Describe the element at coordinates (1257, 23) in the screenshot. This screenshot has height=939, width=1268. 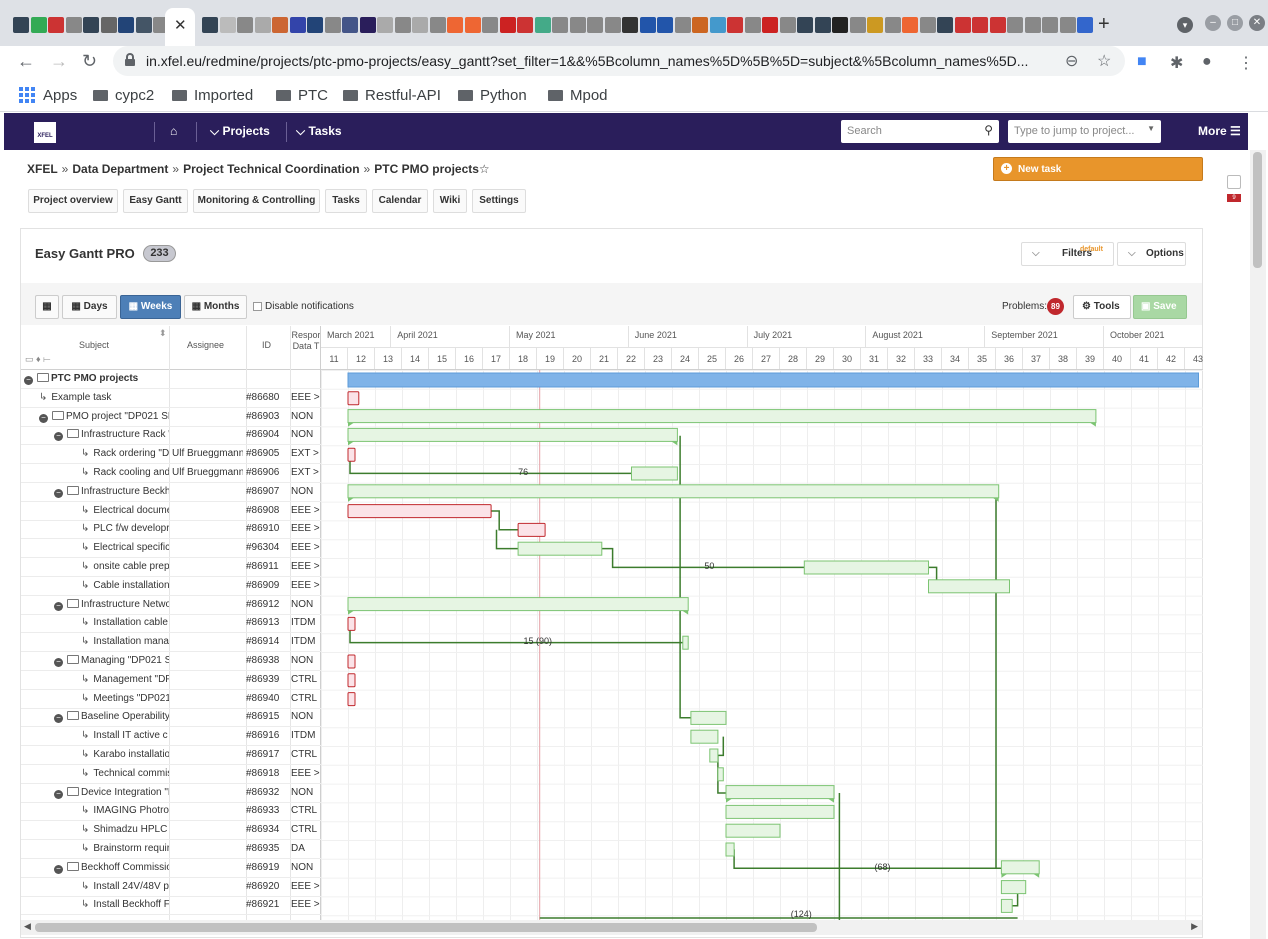
I see `close-window-icon: ✕` at that location.